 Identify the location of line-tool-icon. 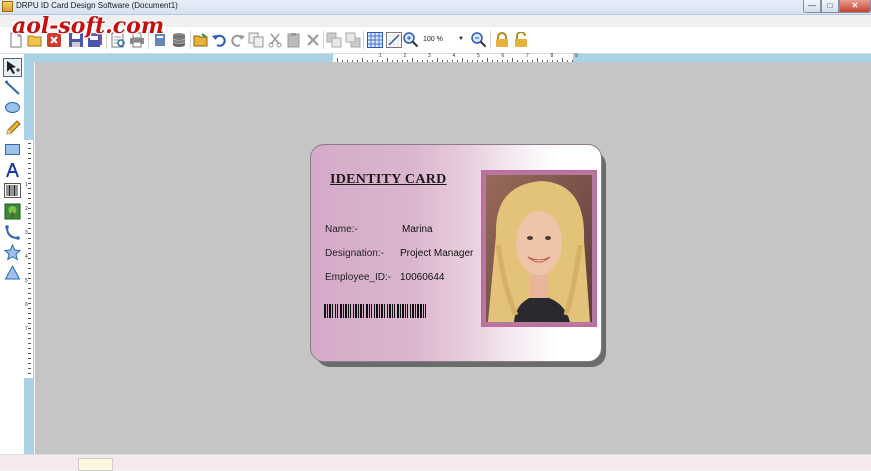
(12, 87).